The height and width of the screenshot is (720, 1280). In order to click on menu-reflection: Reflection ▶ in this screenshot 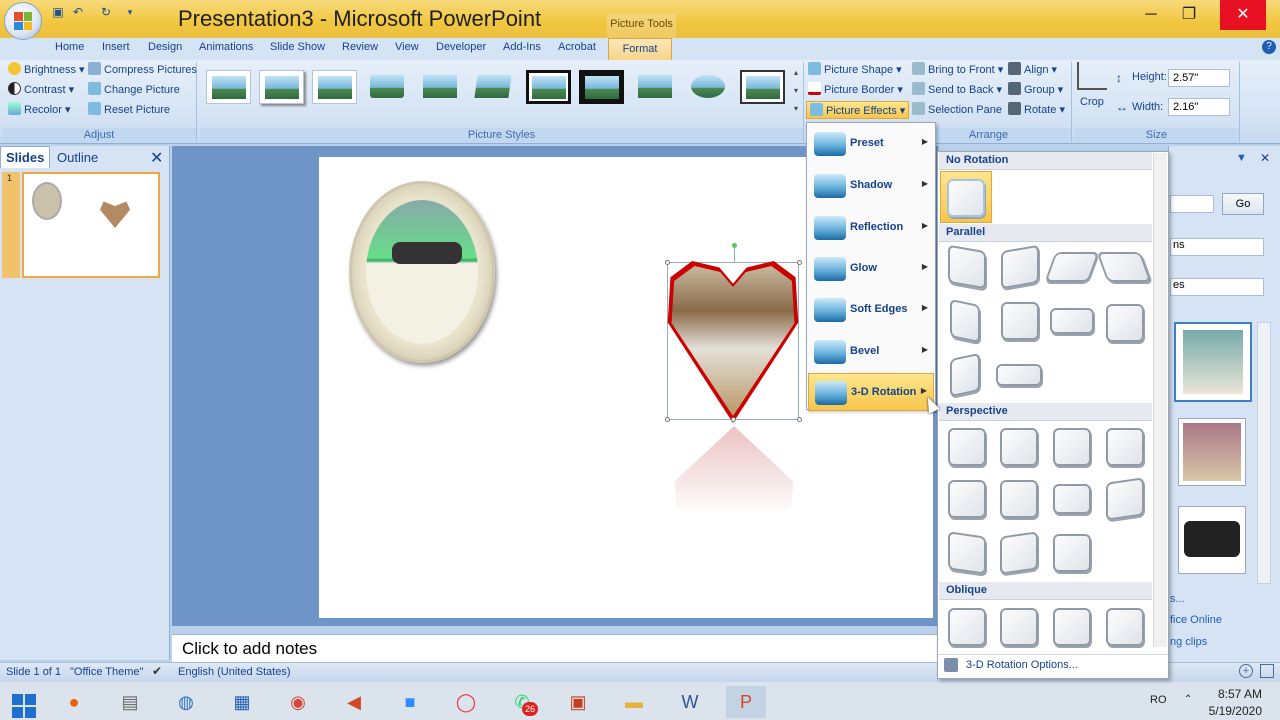, I will do `click(871, 228)`.